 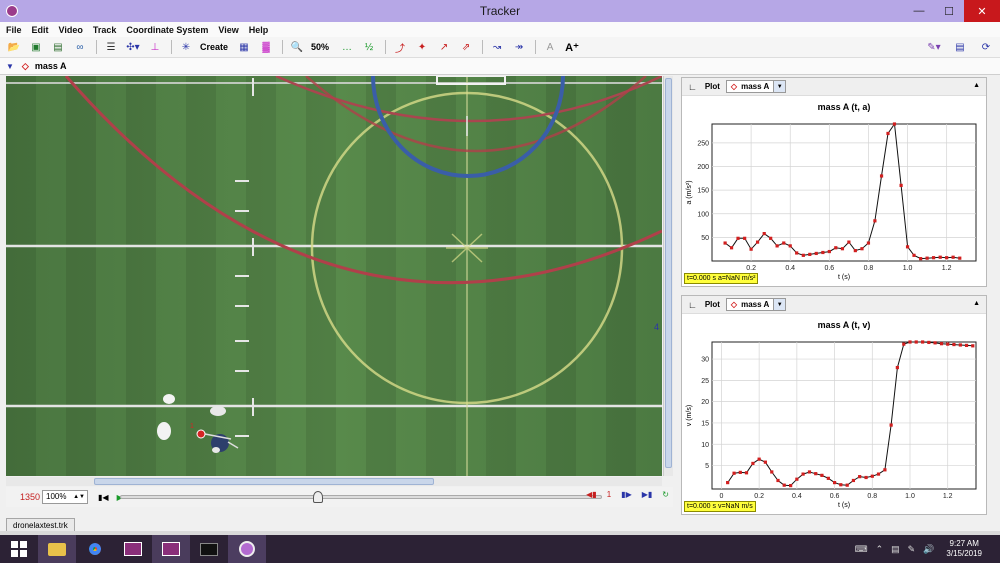 What do you see at coordinates (609, 494) in the screenshot?
I see `step-size: 1` at bounding box center [609, 494].